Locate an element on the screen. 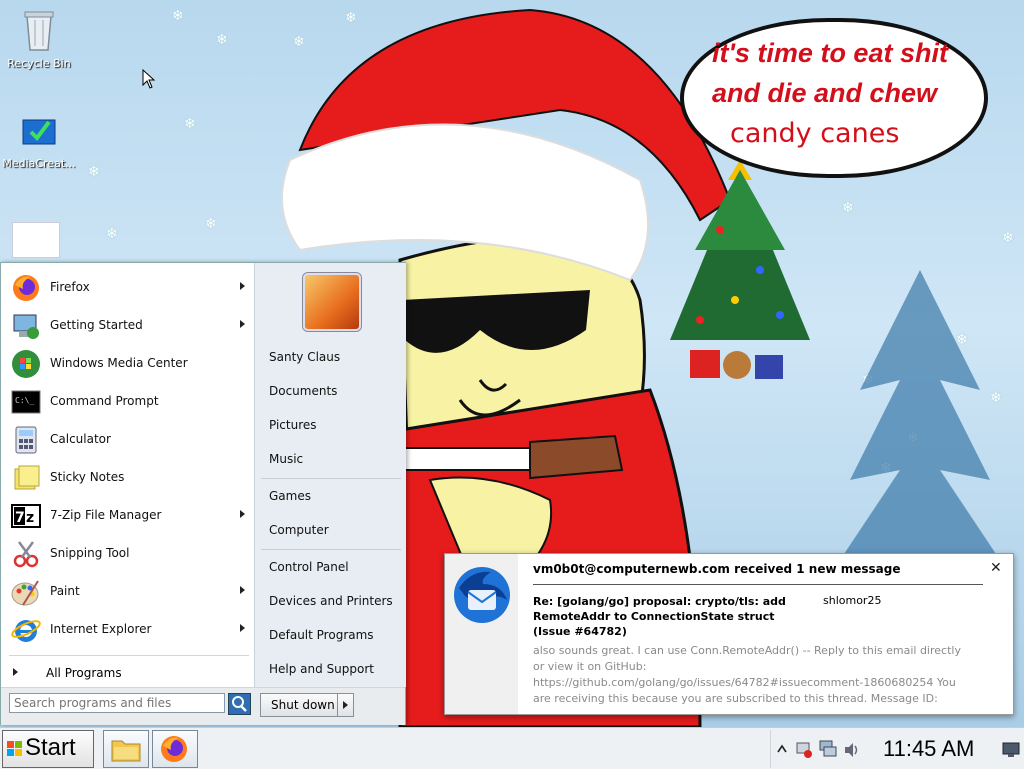 This screenshot has width=1024, height=769. shutdown-label: Shut down is located at coordinates (303, 705).